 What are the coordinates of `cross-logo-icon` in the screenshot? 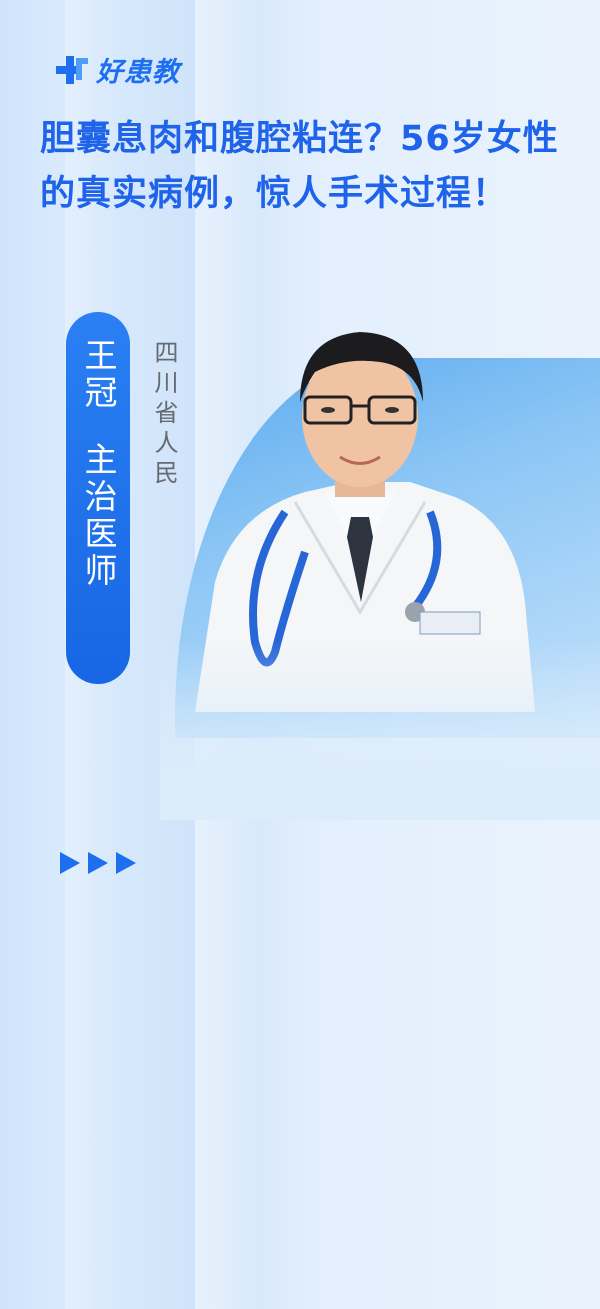 It's located at (72, 70).